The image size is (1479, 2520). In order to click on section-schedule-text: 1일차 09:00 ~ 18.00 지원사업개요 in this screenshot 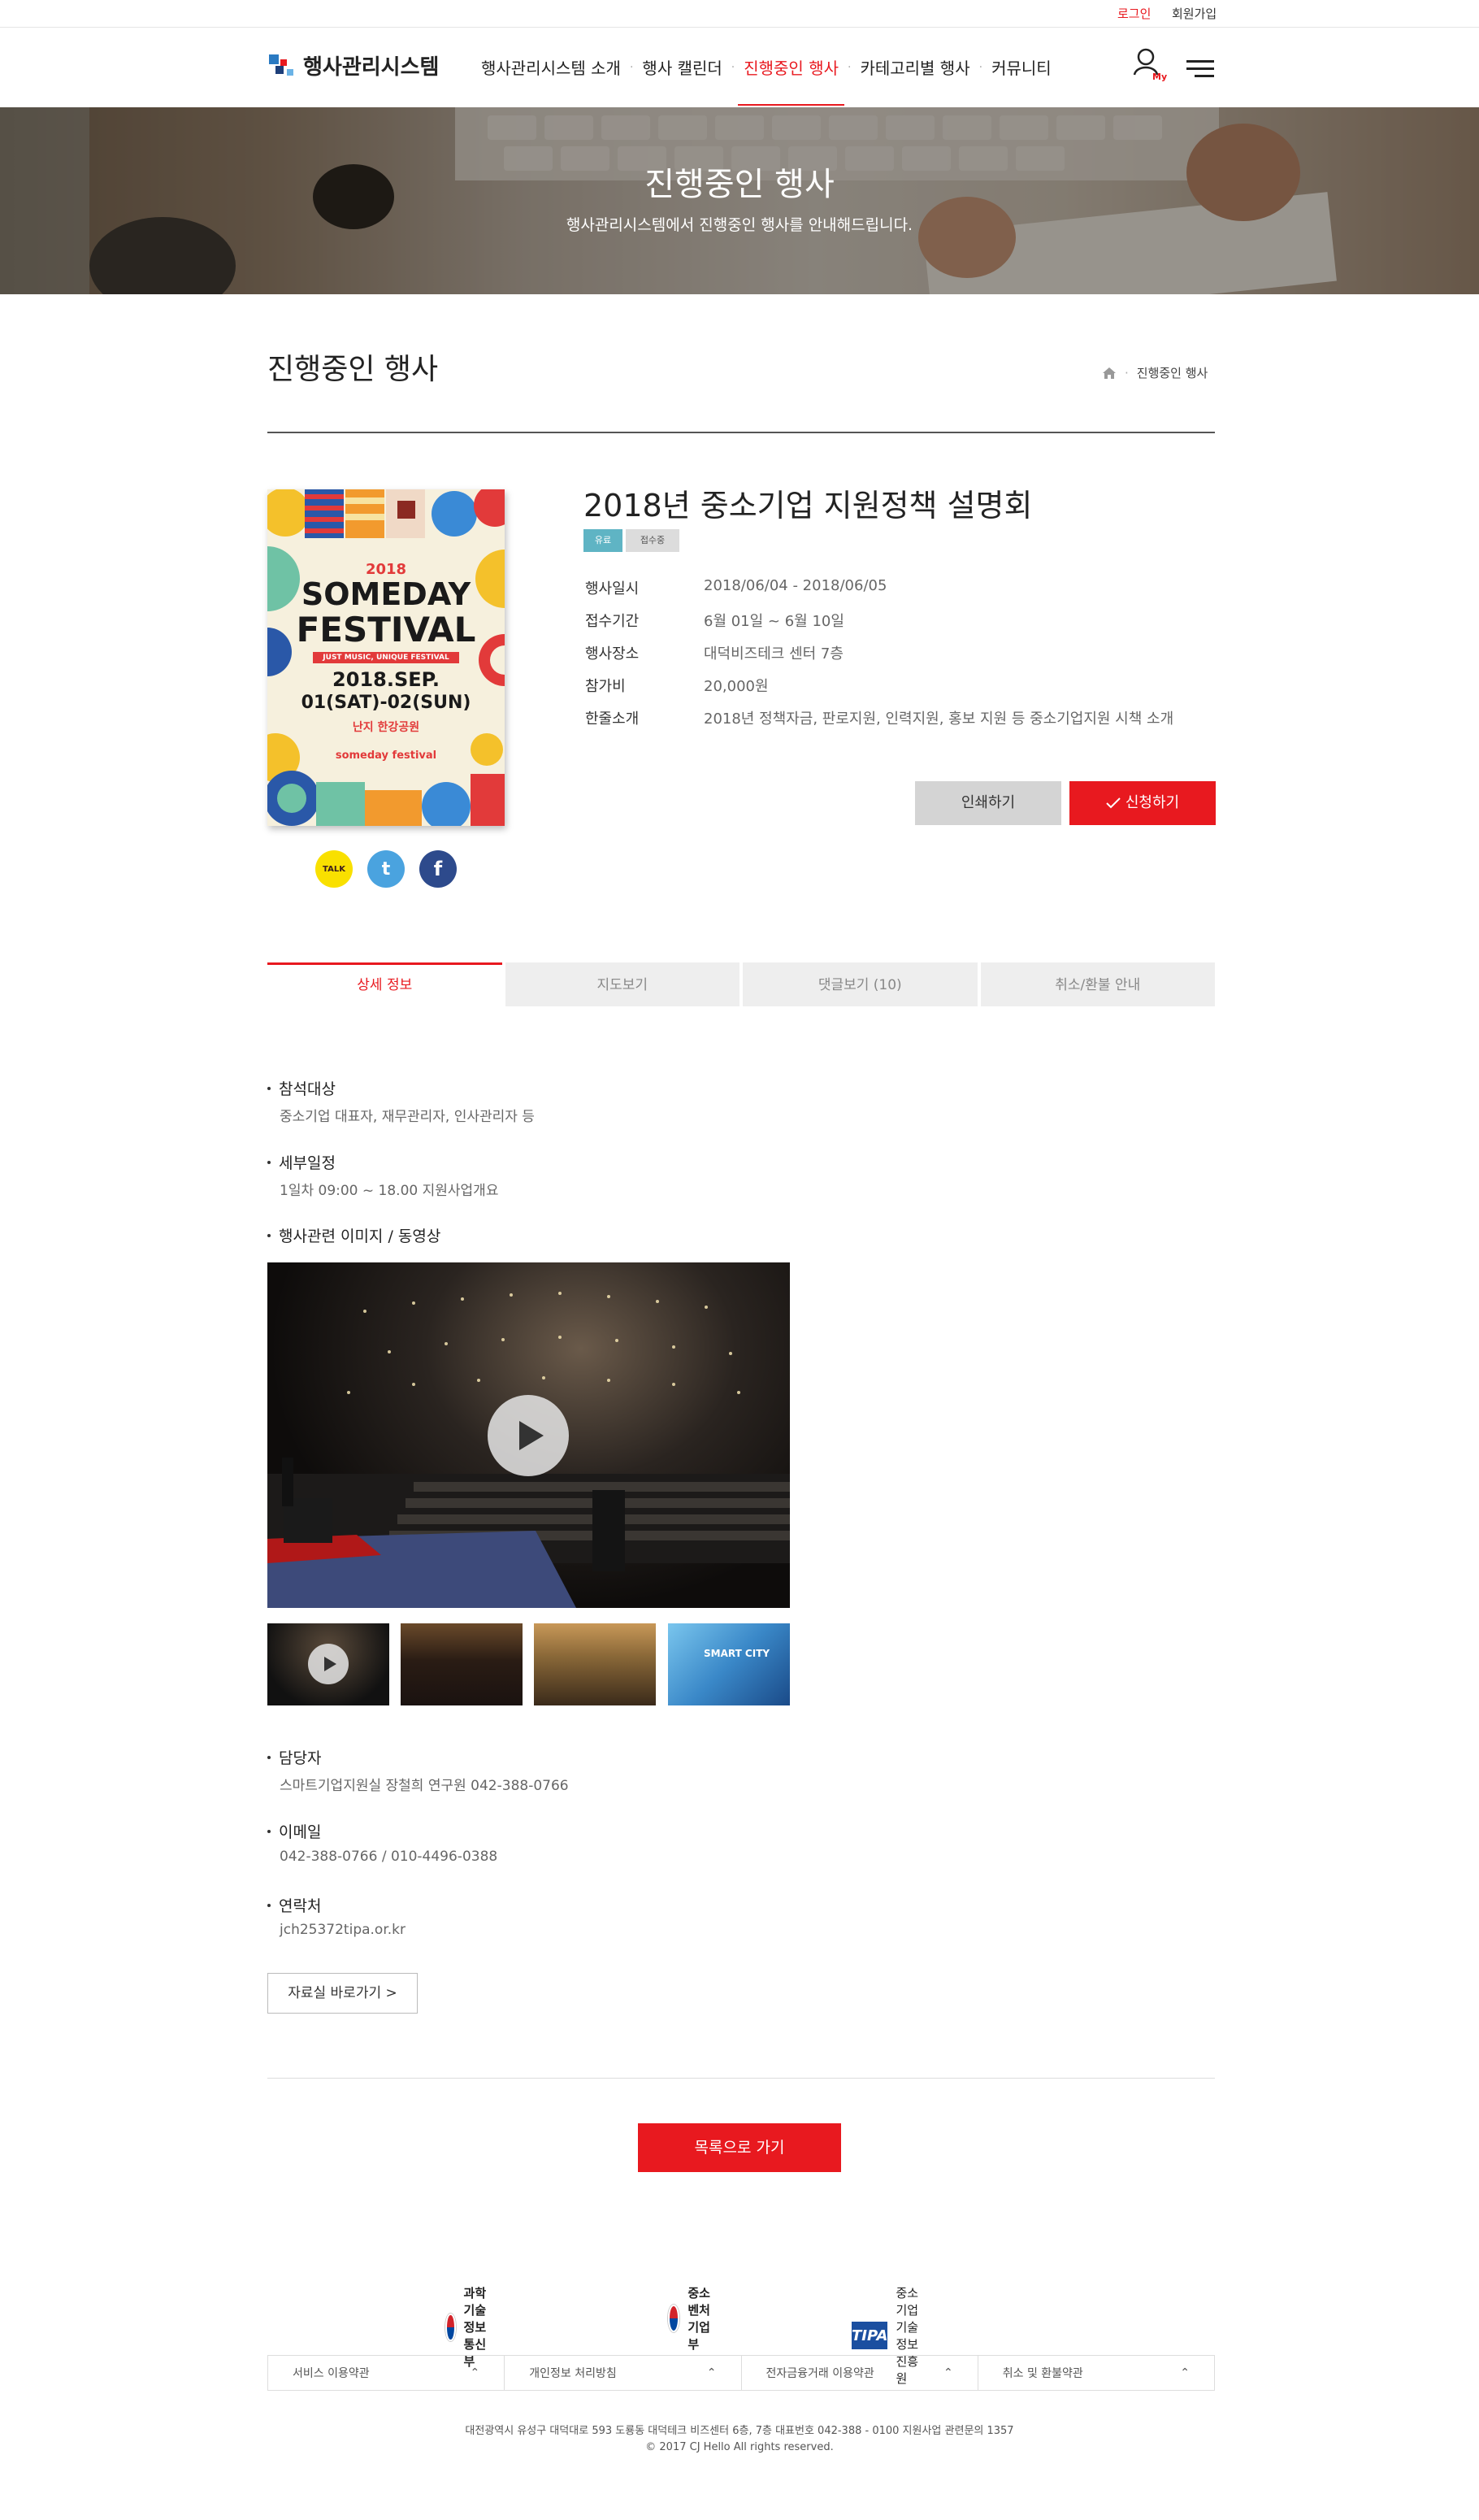, I will do `click(389, 1191)`.